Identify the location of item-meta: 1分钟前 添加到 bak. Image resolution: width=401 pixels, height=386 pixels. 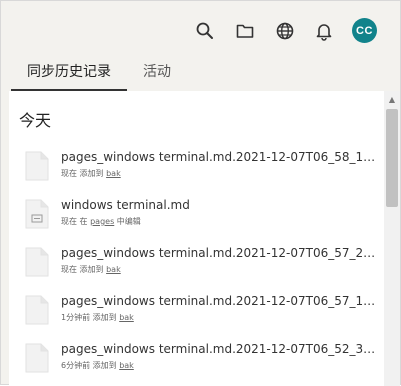
(97, 318).